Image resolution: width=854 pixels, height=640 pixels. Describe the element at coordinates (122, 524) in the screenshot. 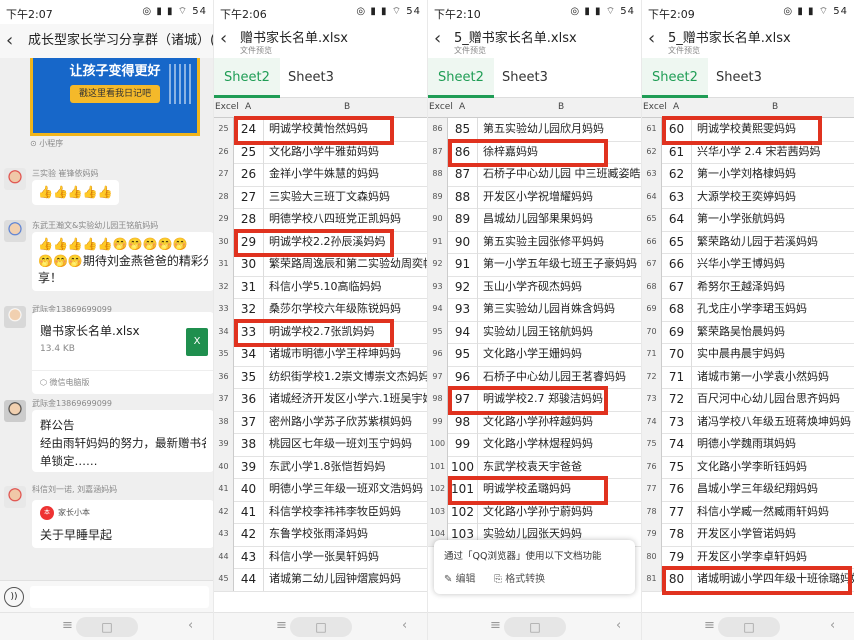

I see `article-card-message: 本 家长小本 关于早睡早起` at that location.